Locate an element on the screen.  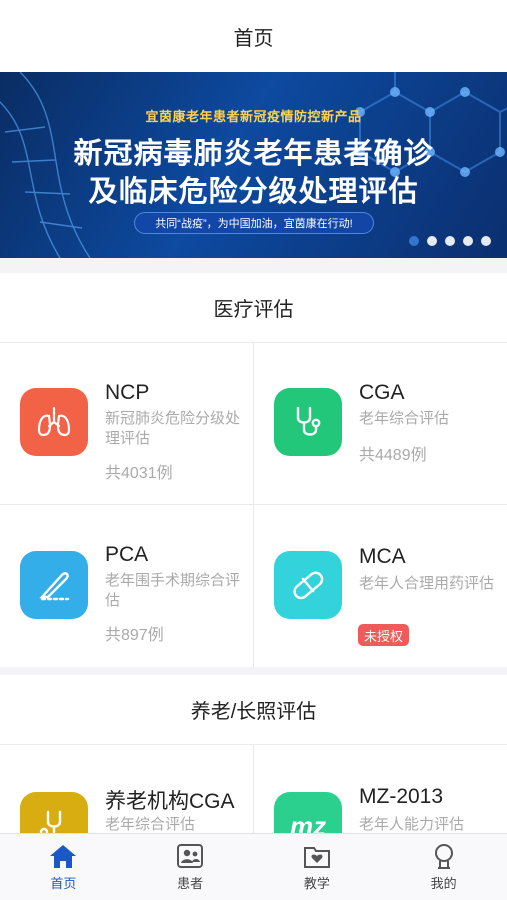
assessment-card-cga: CGA 老年综合评估 共4489例 is located at coordinates (380, 423).